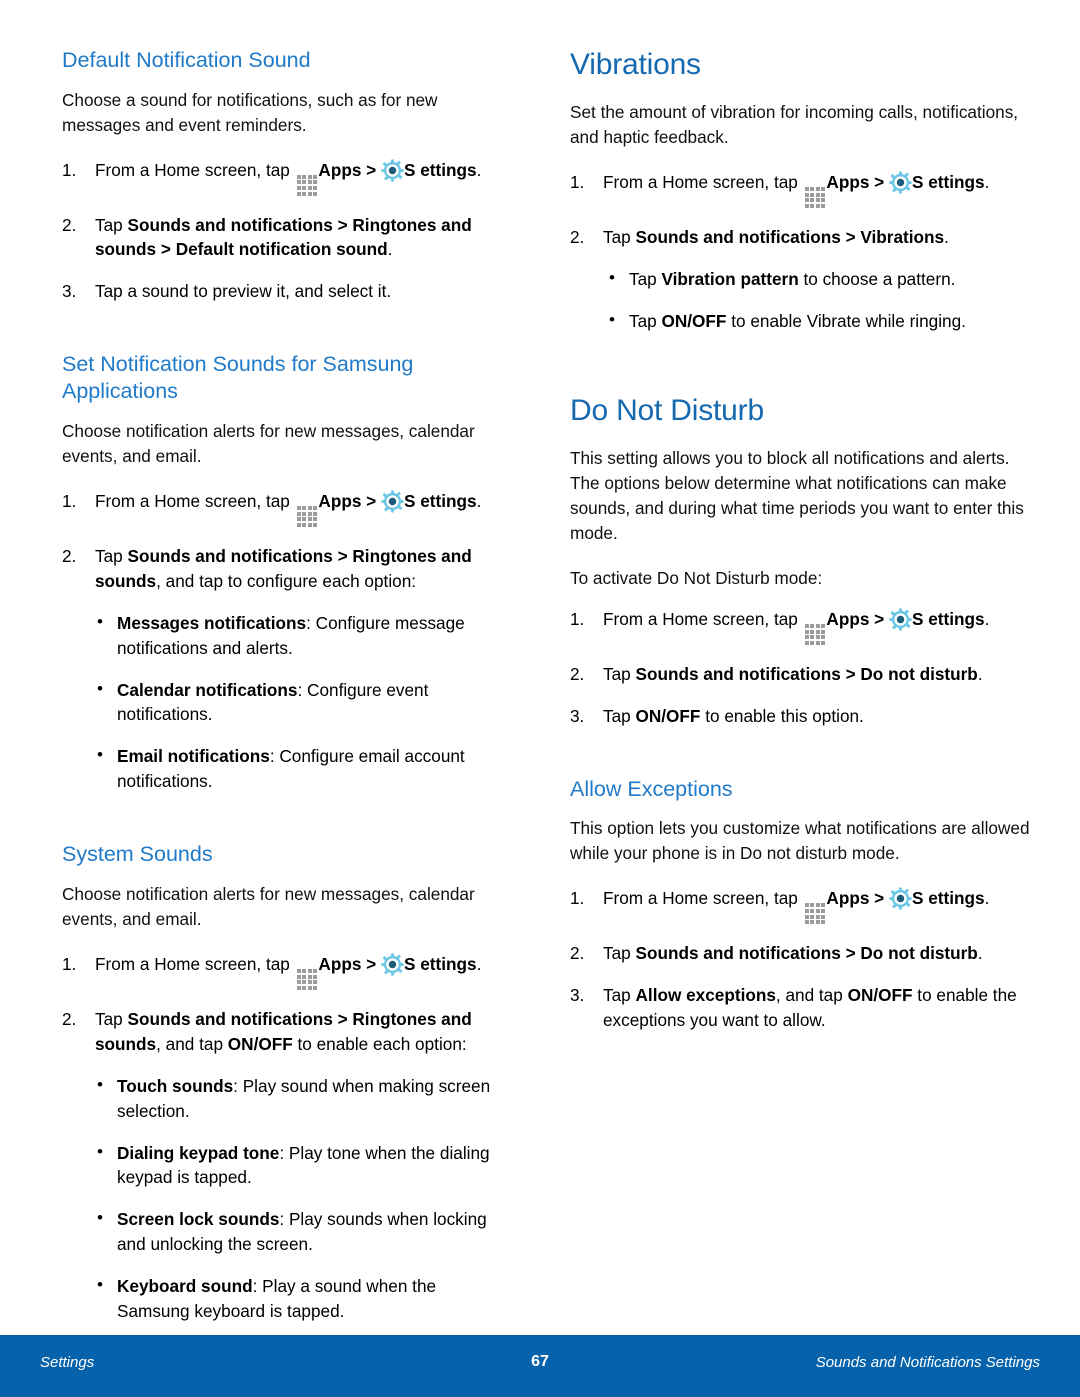 The height and width of the screenshot is (1397, 1080). What do you see at coordinates (790, 237) in the screenshot?
I see `step-text-bold: Sounds and notifications > Vibrations` at bounding box center [790, 237].